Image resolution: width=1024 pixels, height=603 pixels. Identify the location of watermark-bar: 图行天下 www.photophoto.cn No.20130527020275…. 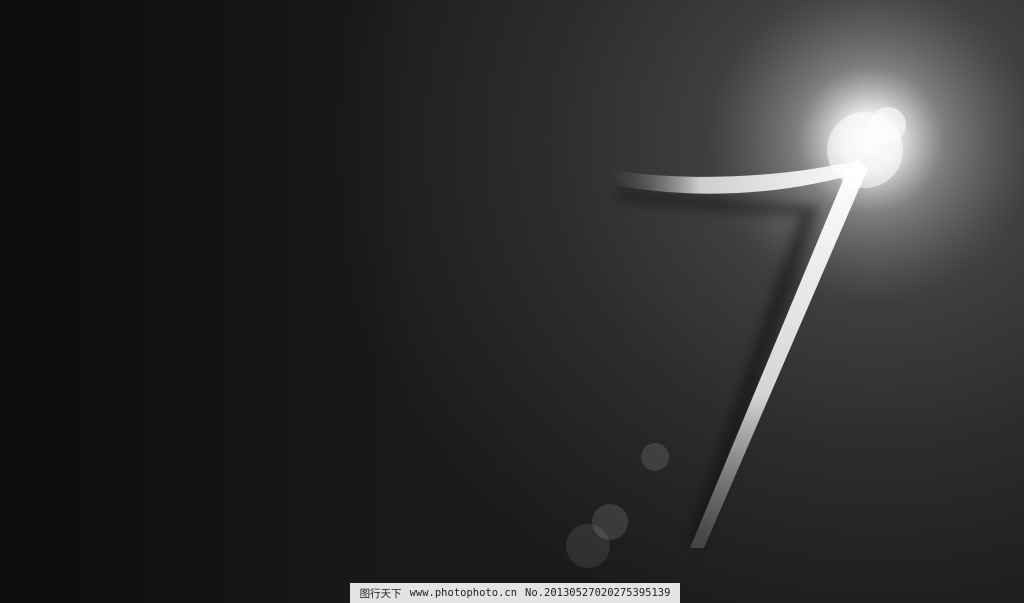
(515, 593).